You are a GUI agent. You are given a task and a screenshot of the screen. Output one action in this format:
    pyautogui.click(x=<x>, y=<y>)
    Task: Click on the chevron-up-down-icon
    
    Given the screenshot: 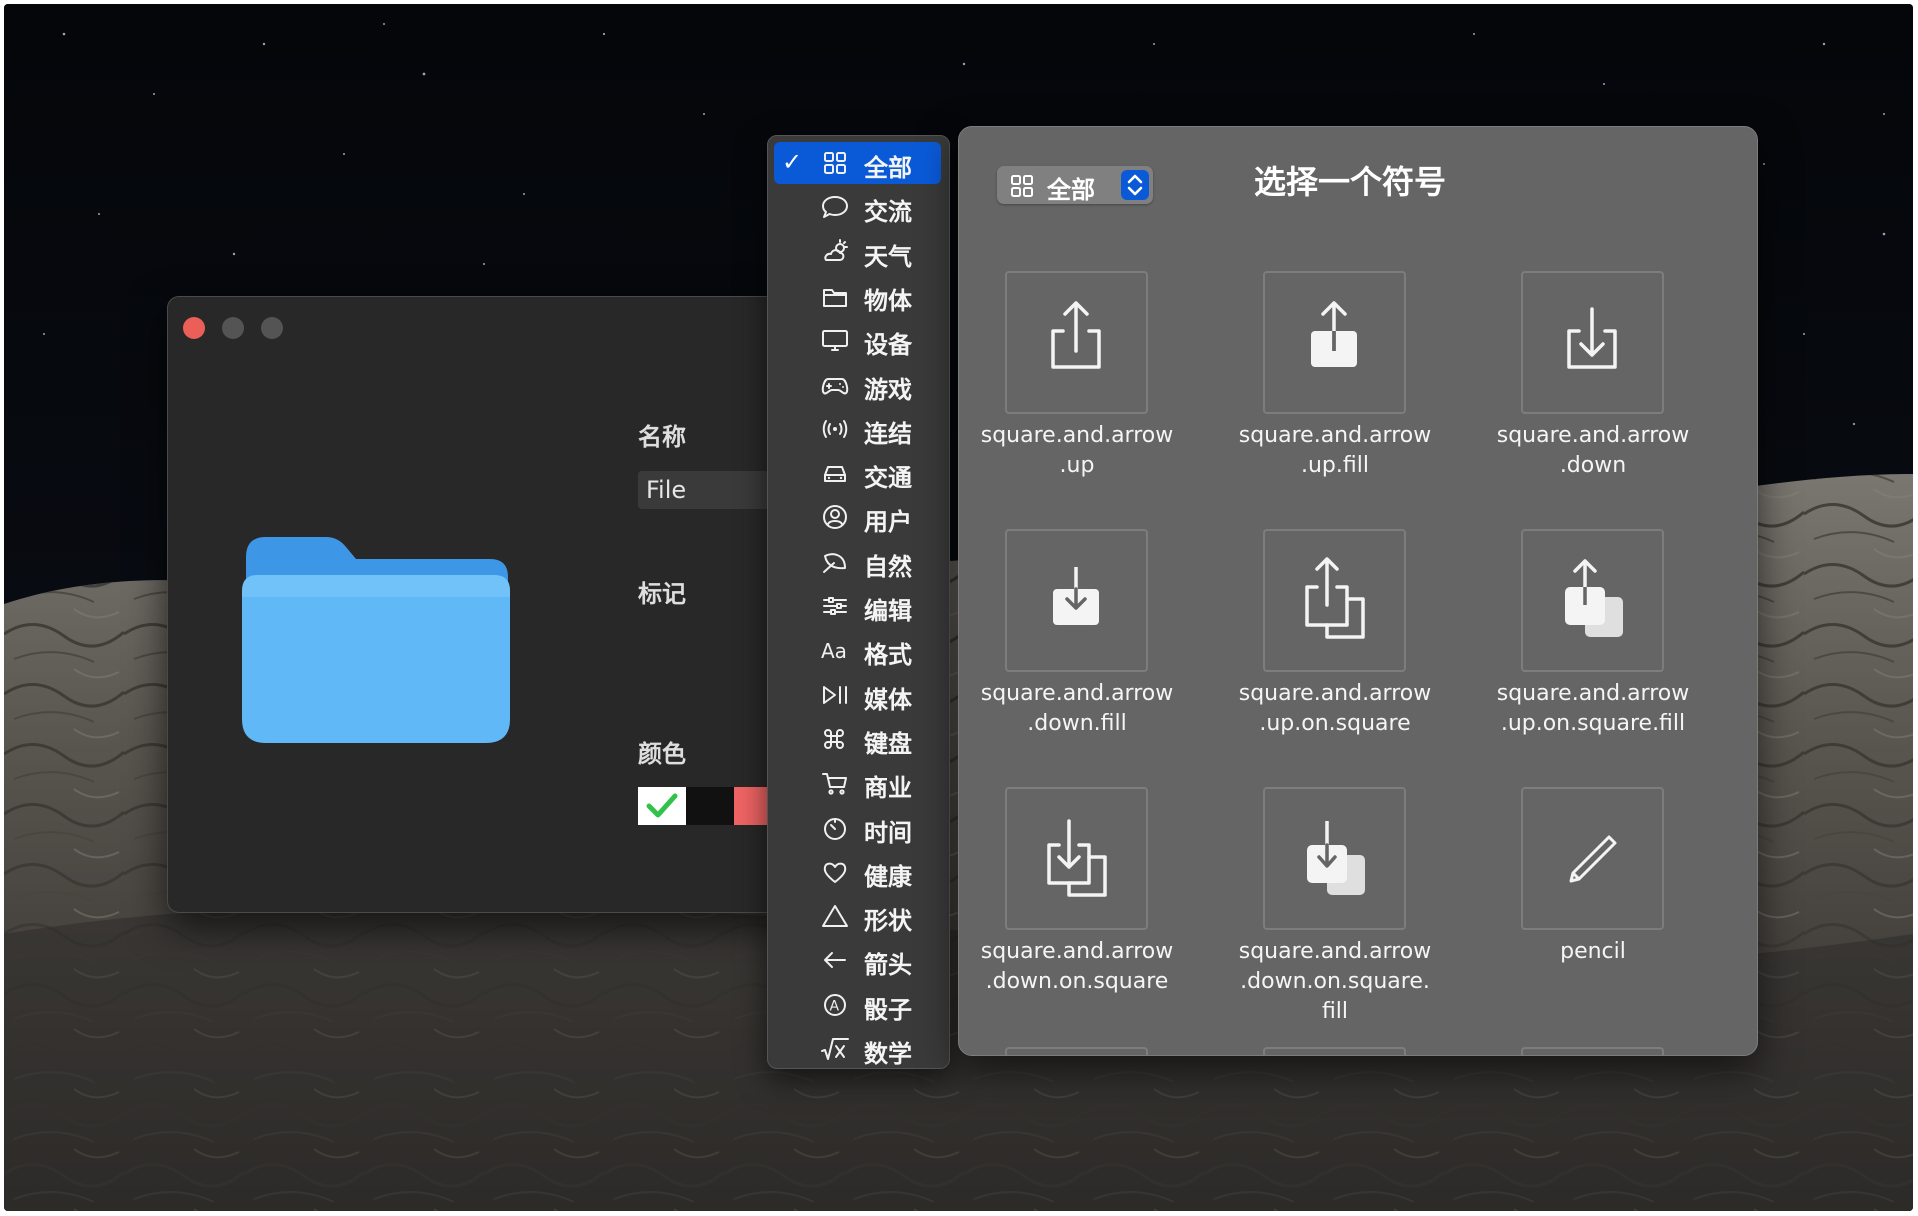 What is the action you would take?
    pyautogui.click(x=1135, y=185)
    